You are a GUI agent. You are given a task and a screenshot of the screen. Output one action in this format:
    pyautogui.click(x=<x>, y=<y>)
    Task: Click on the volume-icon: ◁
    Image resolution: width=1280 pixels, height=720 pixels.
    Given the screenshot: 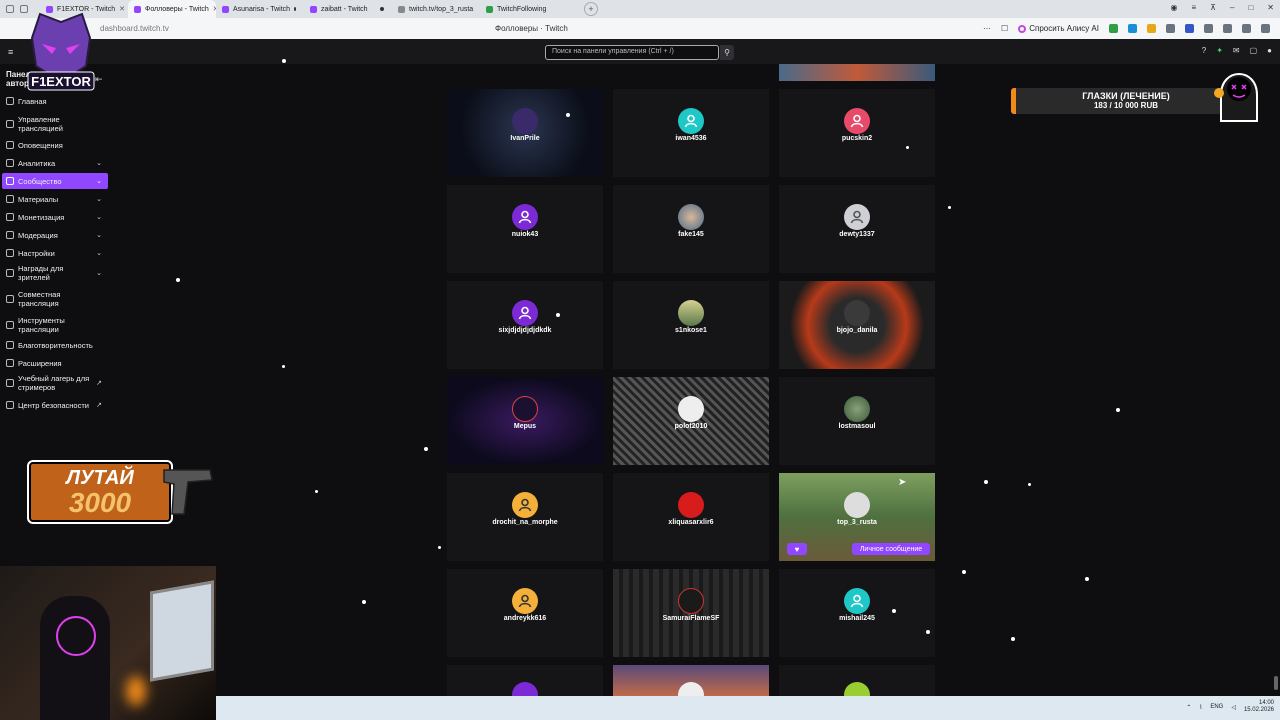 What is the action you would take?
    pyautogui.click(x=1233, y=707)
    